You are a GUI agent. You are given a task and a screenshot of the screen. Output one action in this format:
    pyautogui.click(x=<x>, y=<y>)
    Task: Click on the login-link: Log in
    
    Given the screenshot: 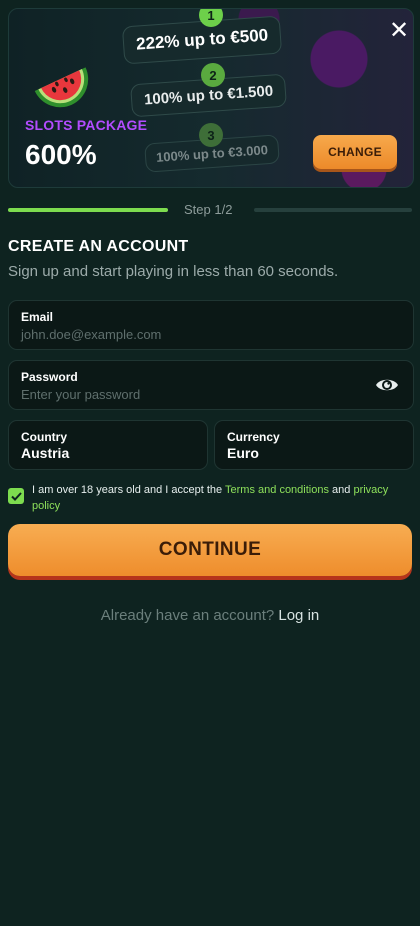 What is the action you would take?
    pyautogui.click(x=298, y=615)
    